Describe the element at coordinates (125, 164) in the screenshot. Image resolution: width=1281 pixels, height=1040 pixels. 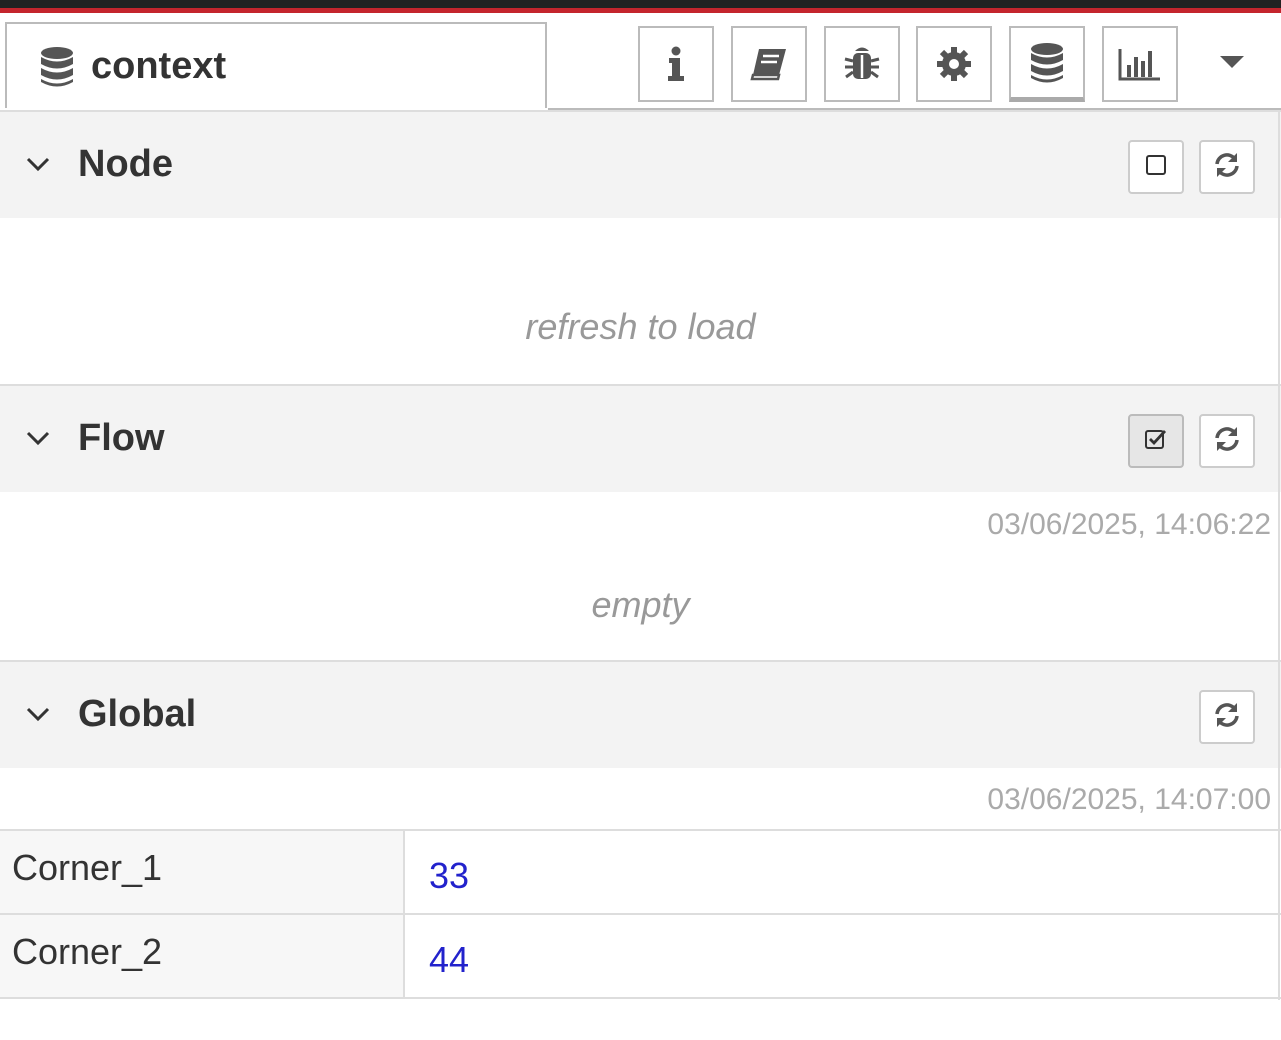
I see `section-node-title: Node` at that location.